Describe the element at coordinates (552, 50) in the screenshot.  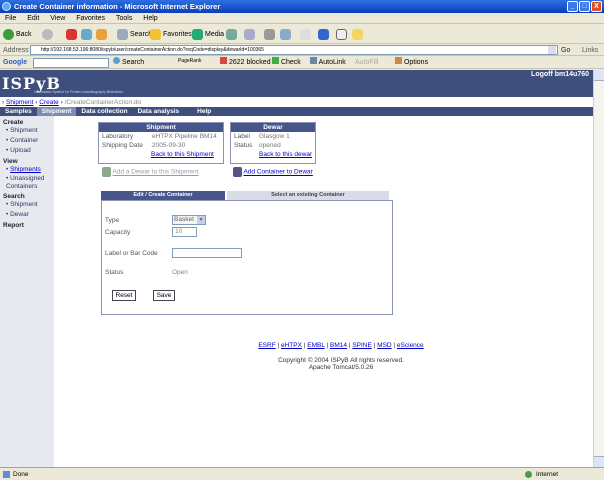
I see `address-dropdown-icon` at that location.